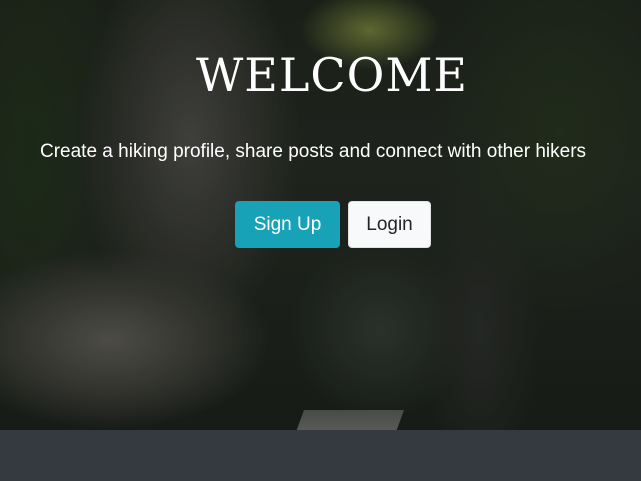  I want to click on signup-button: Sign Up, so click(287, 224).